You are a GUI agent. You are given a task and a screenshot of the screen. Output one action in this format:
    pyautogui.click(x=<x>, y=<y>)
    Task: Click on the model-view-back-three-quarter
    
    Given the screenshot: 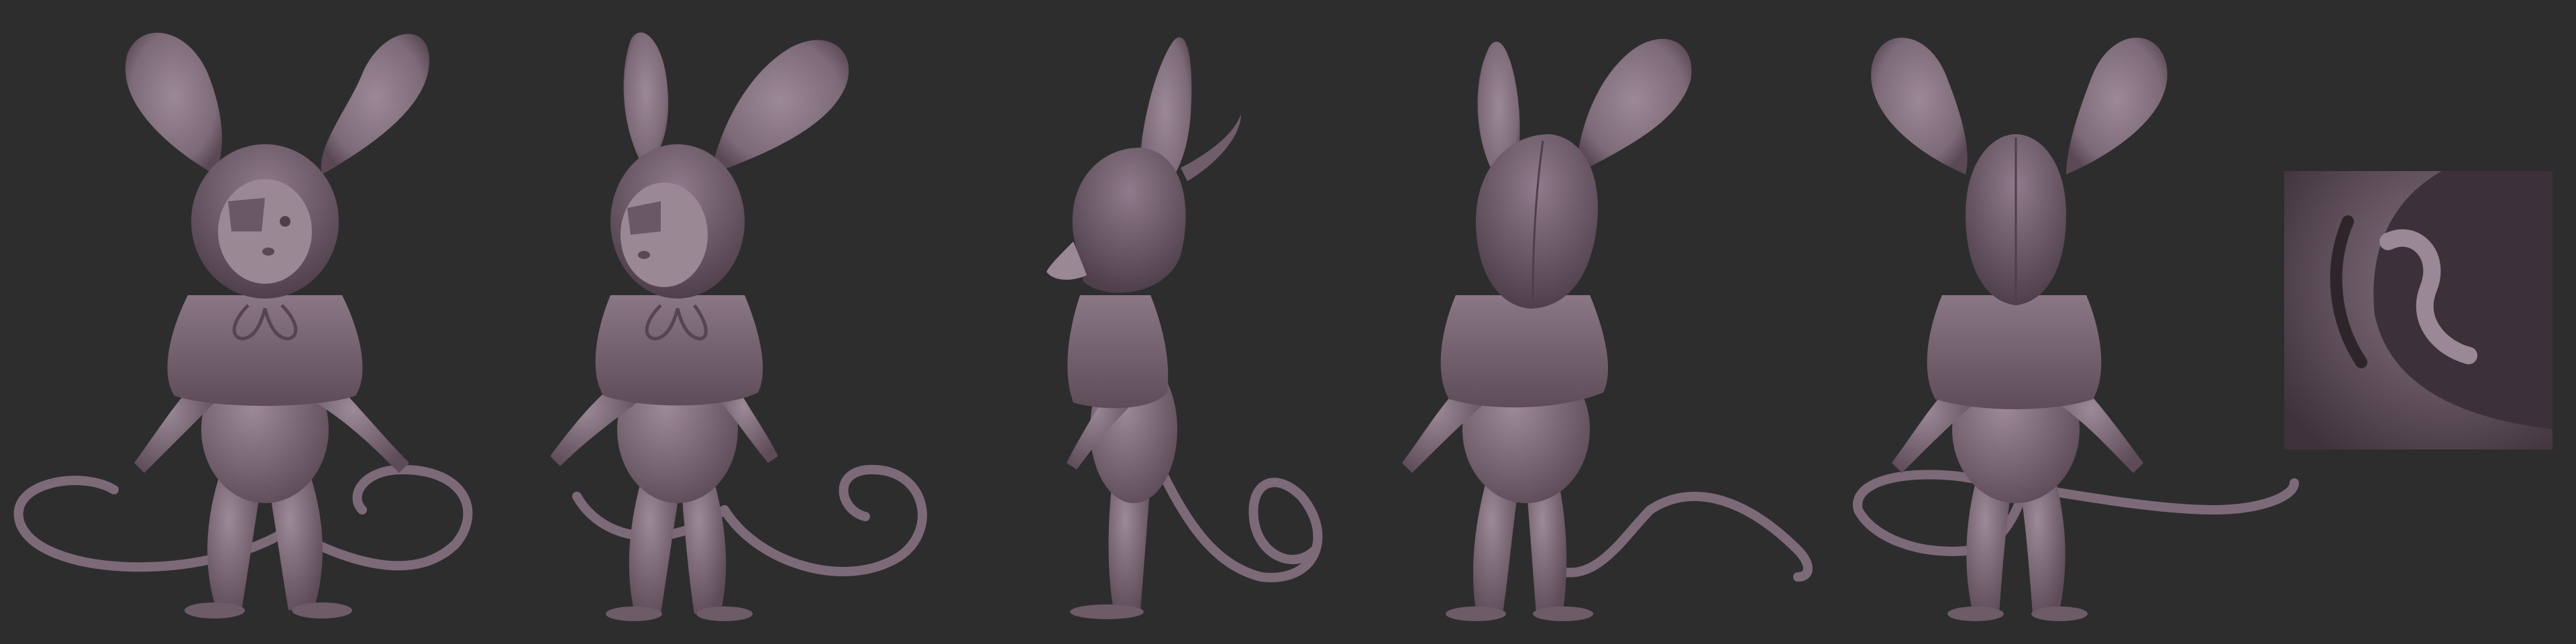 What is the action you would take?
    pyautogui.click(x=1607, y=330)
    